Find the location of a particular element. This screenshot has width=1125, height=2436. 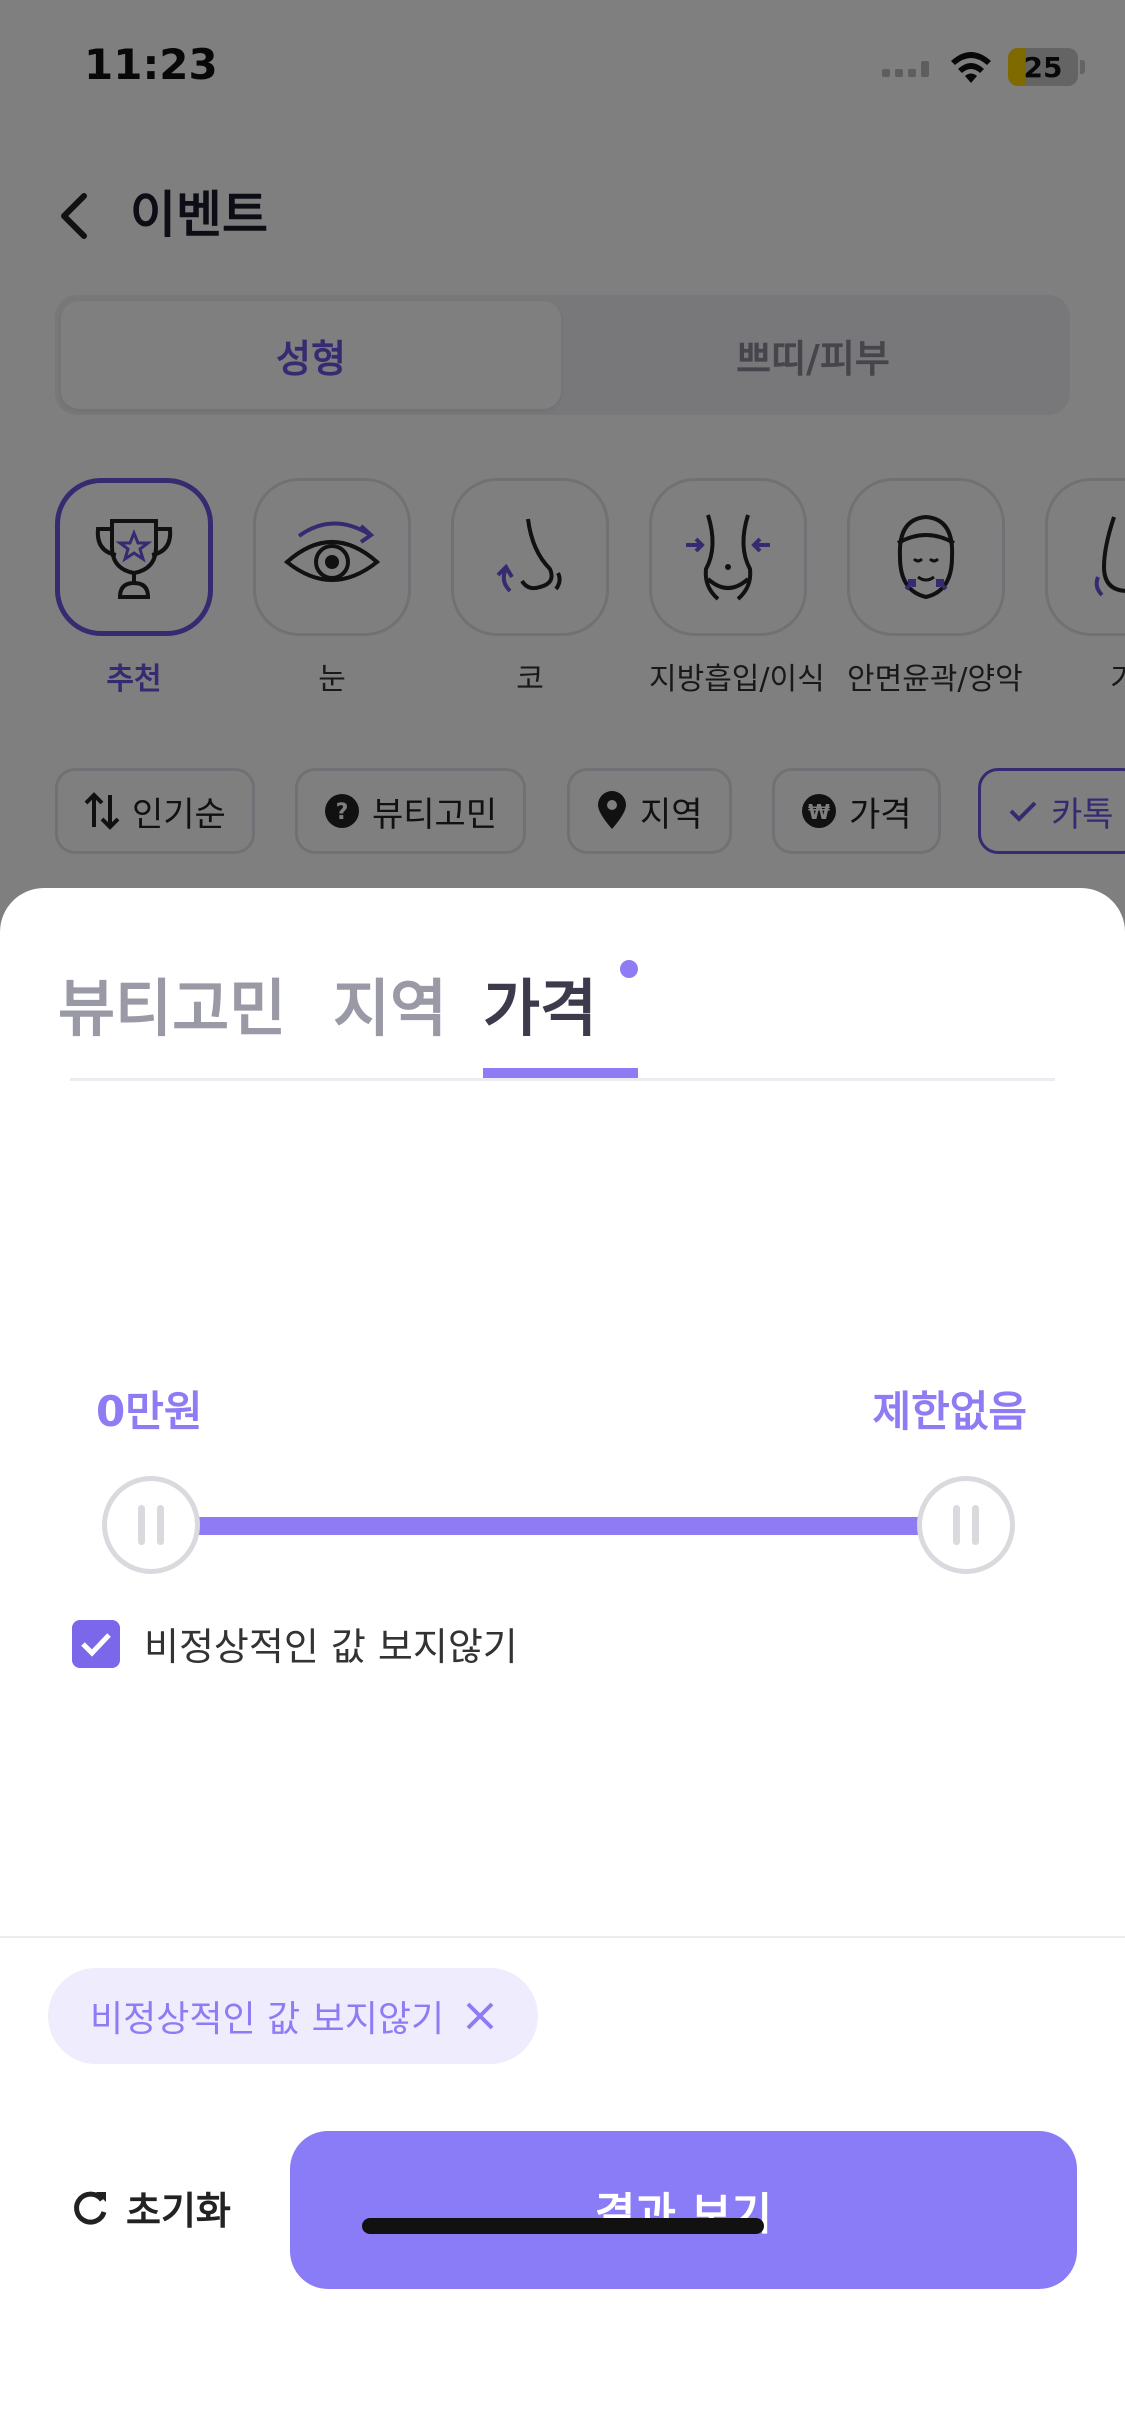

tab-divider is located at coordinates (562, 1079).